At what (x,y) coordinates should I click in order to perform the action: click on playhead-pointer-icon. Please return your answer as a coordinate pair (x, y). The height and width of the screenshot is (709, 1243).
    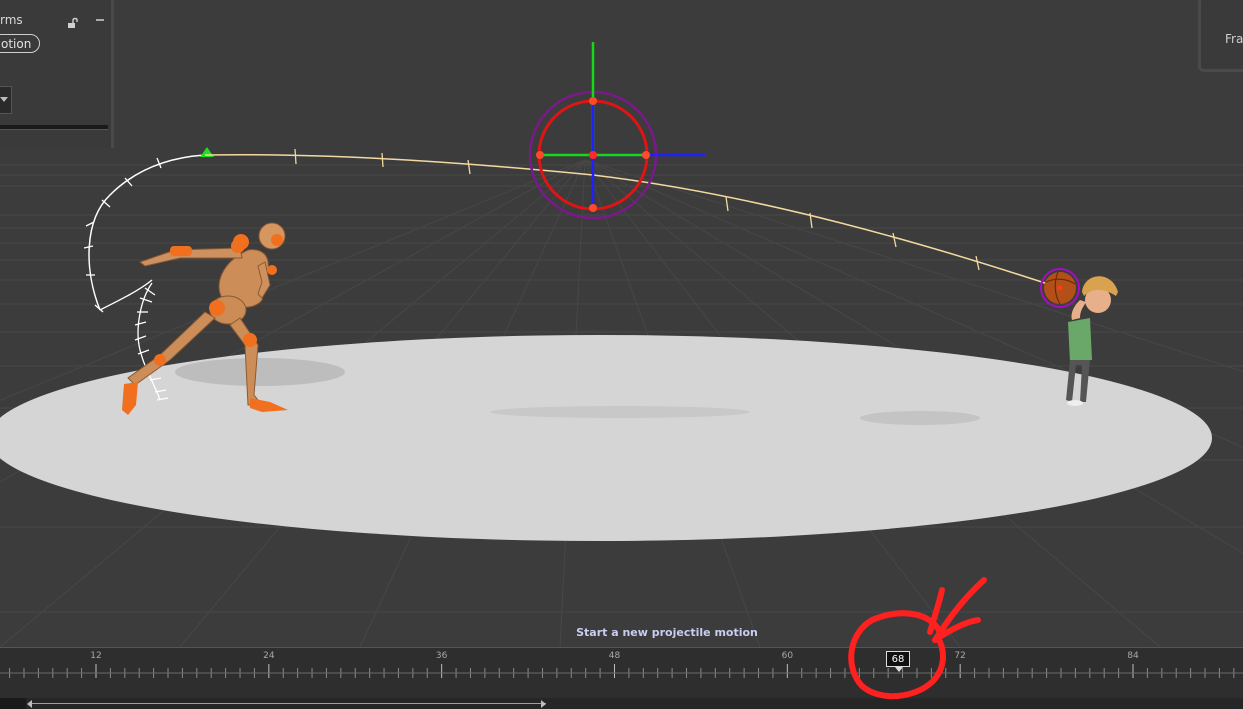
    Looking at the image, I should click on (899, 669).